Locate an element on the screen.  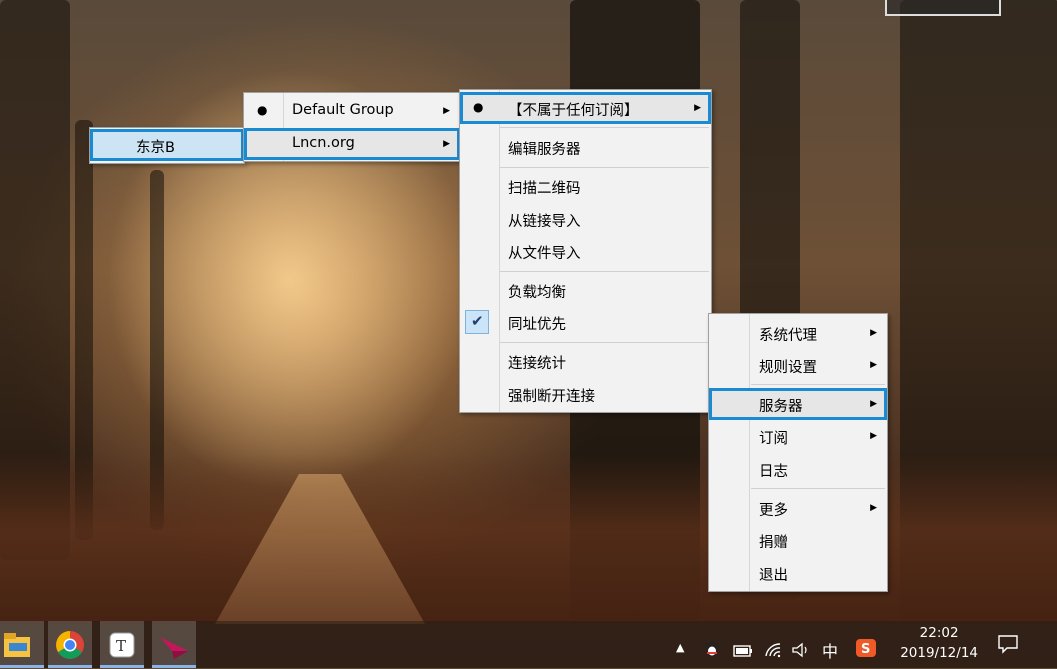
menu-item-label: 捐赠 is located at coordinates (773, 543).